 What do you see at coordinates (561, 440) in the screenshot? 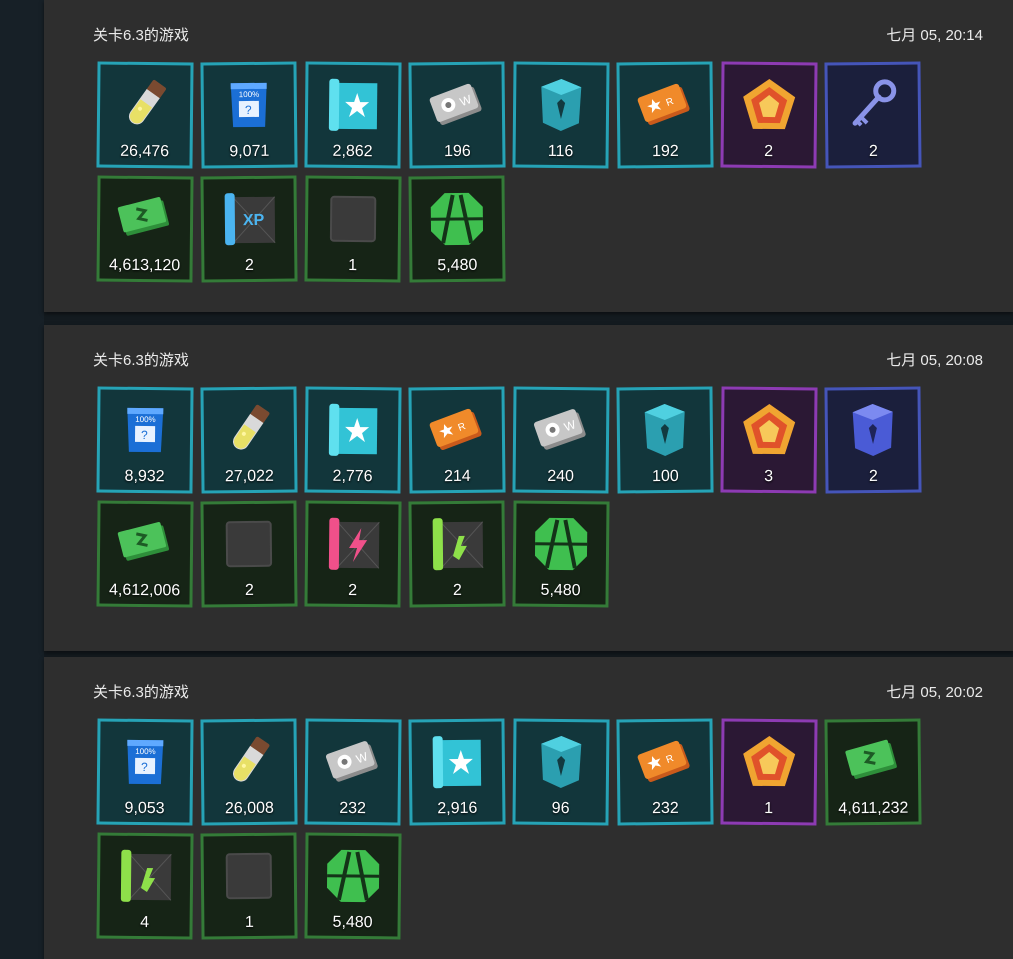
I see `reward-item: W 240` at bounding box center [561, 440].